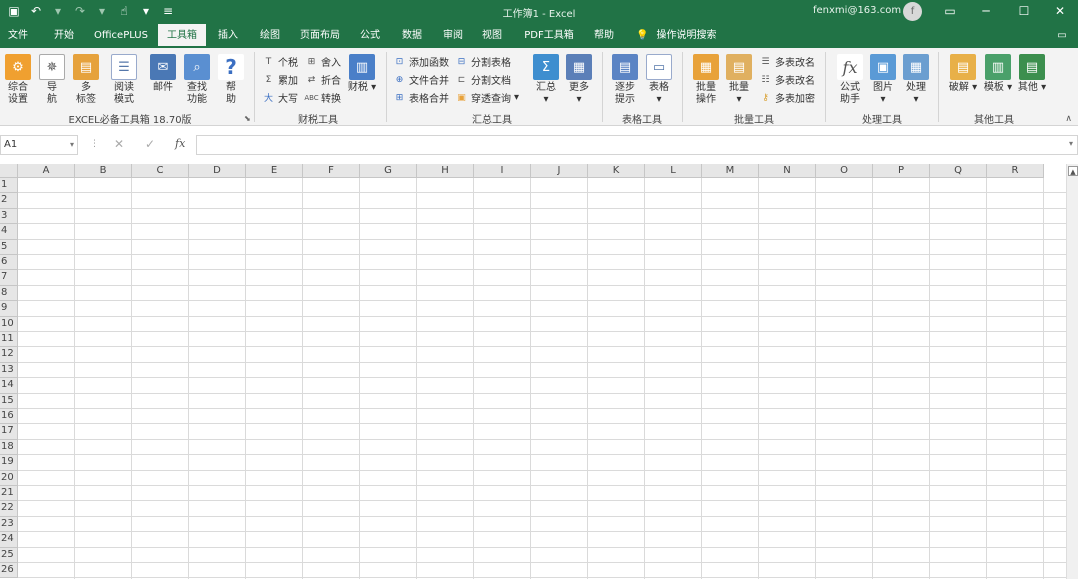 The image size is (1078, 579). Describe the element at coordinates (673, 171) in the screenshot. I see `column-header: L` at that location.